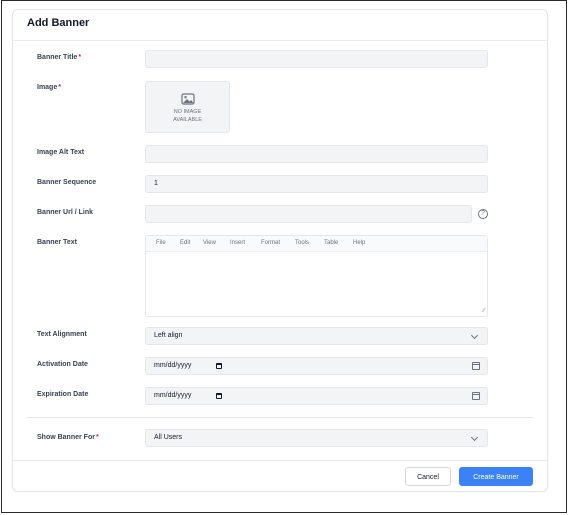  What do you see at coordinates (161, 243) in the screenshot?
I see `menu-file: File` at bounding box center [161, 243].